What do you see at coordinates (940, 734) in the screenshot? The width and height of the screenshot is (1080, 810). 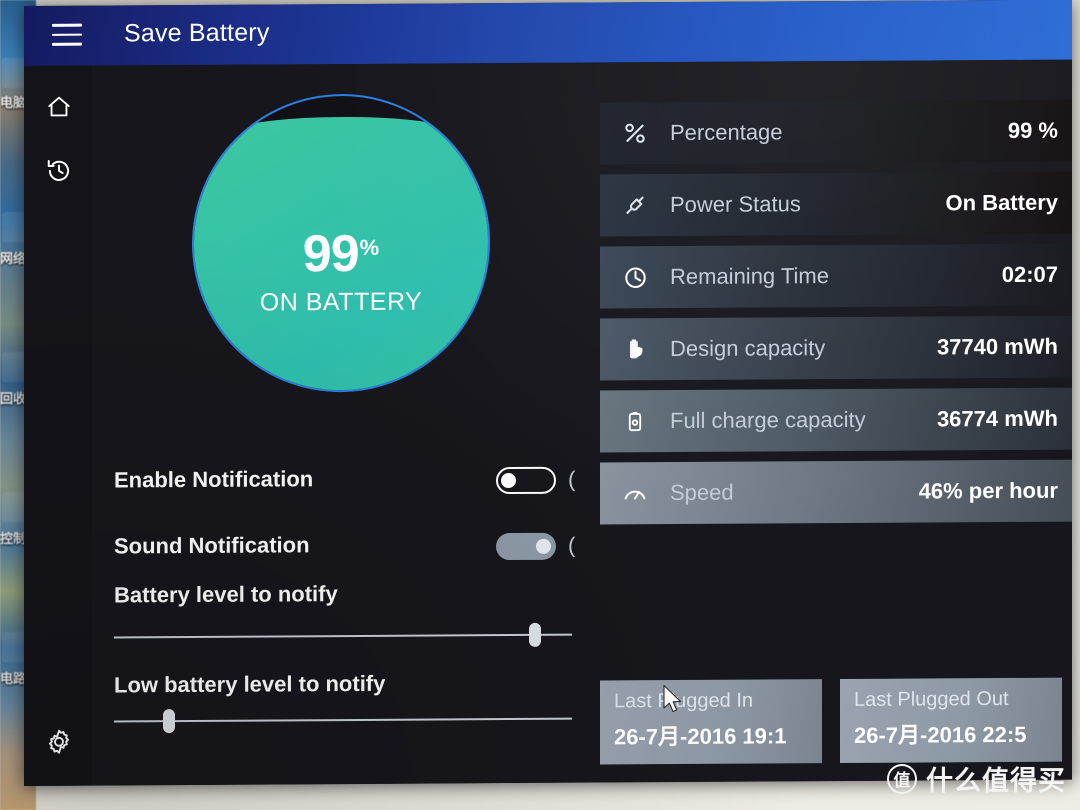 I see `card-date: 26-7月-2016 22:5` at bounding box center [940, 734].